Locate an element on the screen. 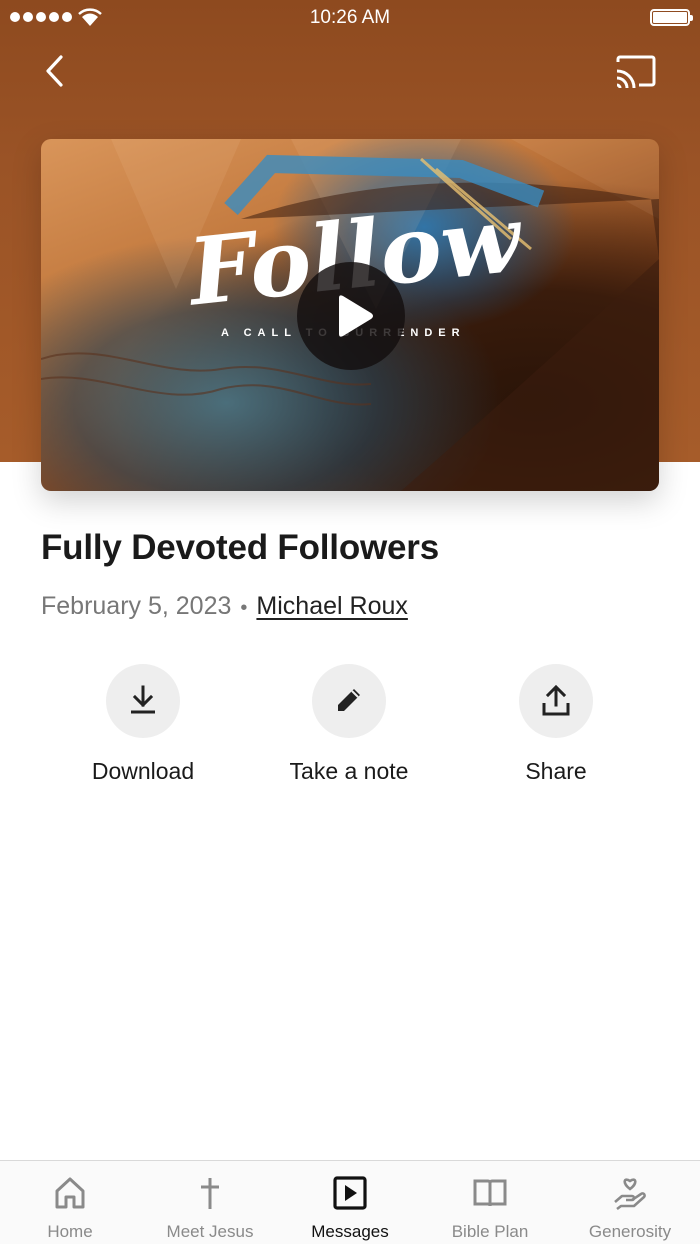 This screenshot has height=1244, width=700. play-square-icon is located at coordinates (350, 1193).